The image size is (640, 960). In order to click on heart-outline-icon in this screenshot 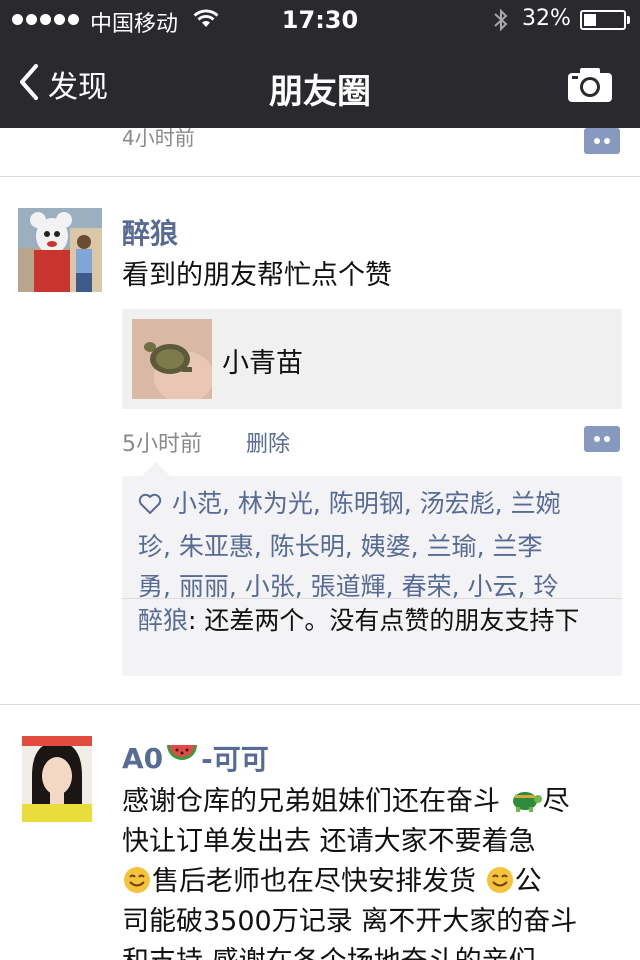, I will do `click(150, 507)`.